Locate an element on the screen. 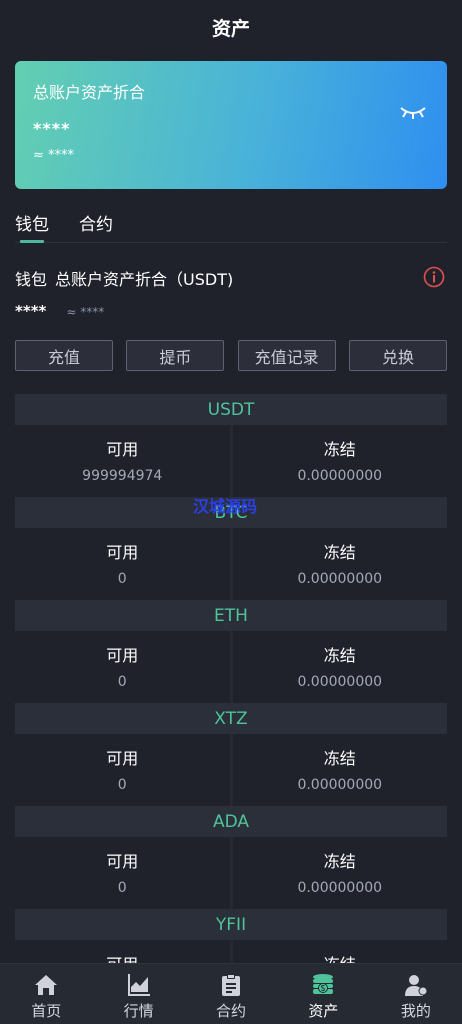  withdraw-button: 提币 is located at coordinates (175, 355).